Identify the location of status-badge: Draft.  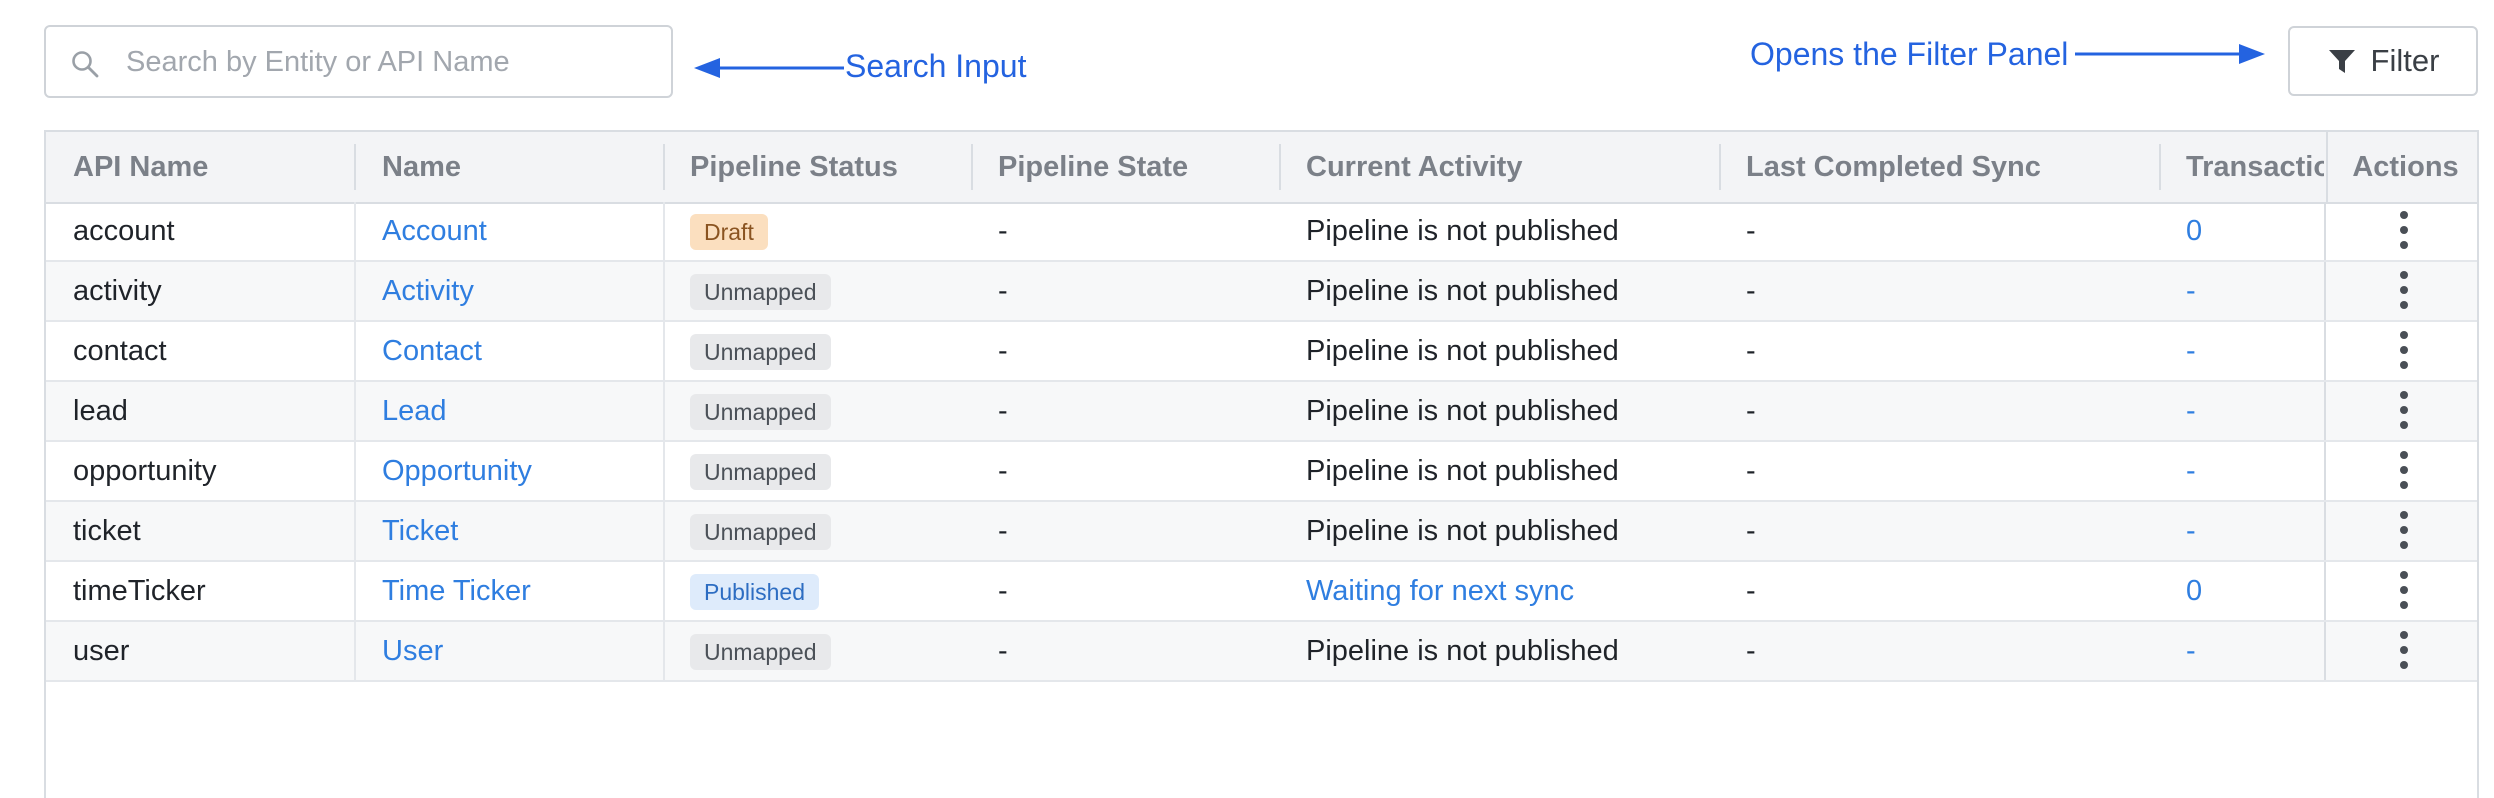
(729, 232).